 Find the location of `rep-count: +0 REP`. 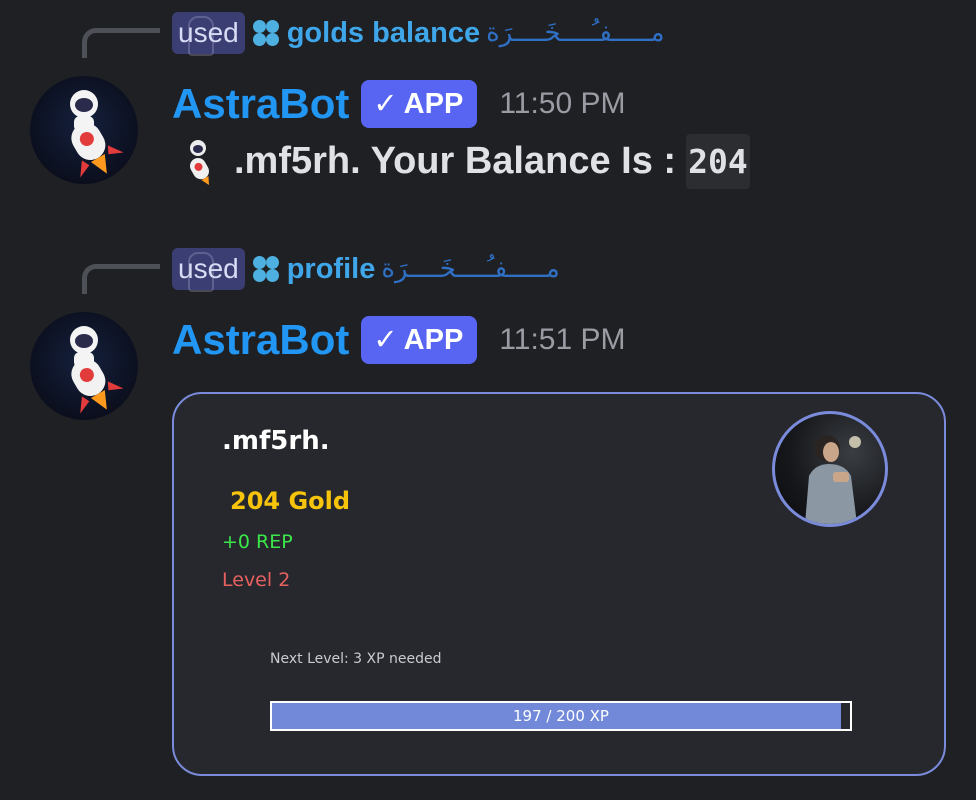

rep-count: +0 REP is located at coordinates (257, 542).